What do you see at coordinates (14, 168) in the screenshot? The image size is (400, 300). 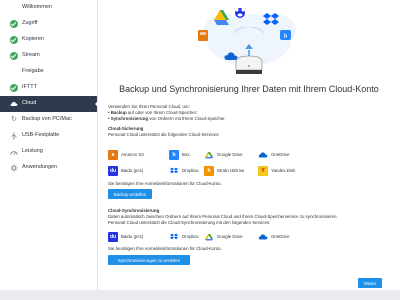 I see `apps-icon` at bounding box center [14, 168].